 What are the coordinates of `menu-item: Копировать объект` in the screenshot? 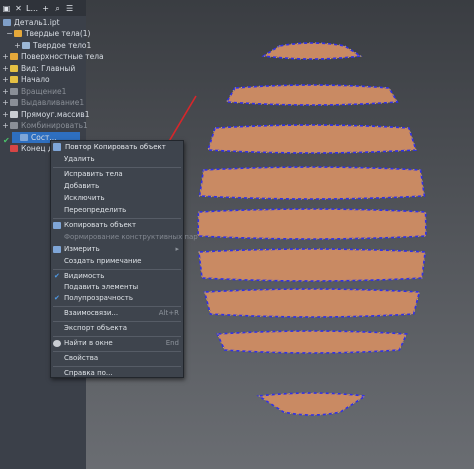 It's located at (117, 225).